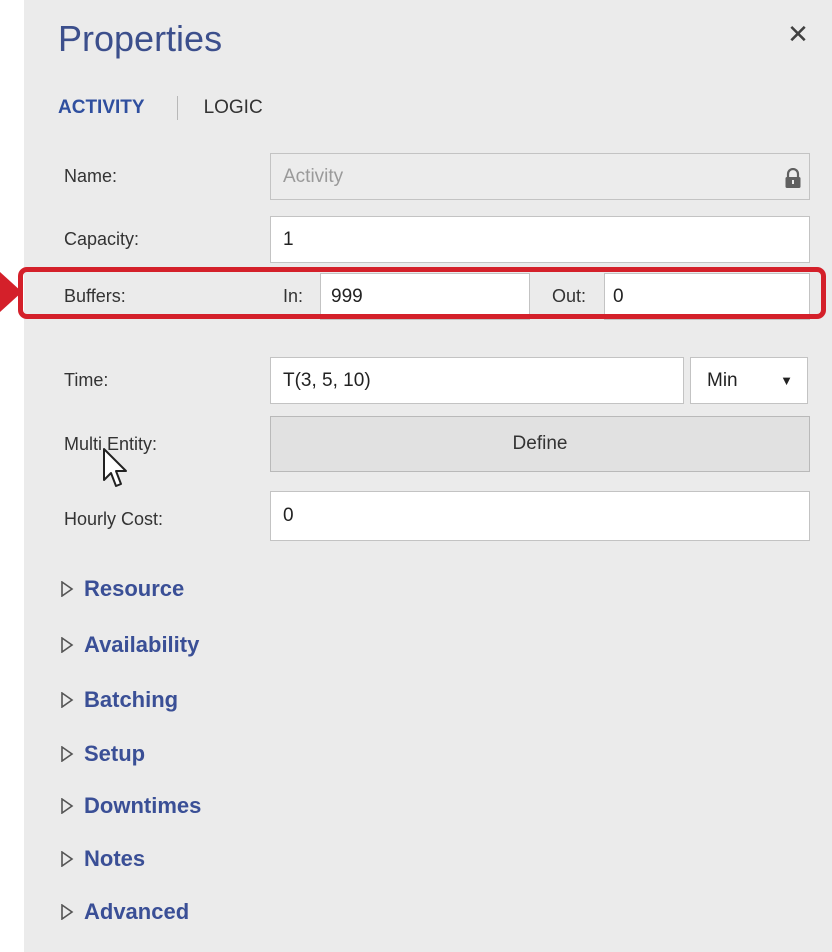 The image size is (832, 952). Describe the element at coordinates (142, 644) in the screenshot. I see `section-label: Availability` at that location.